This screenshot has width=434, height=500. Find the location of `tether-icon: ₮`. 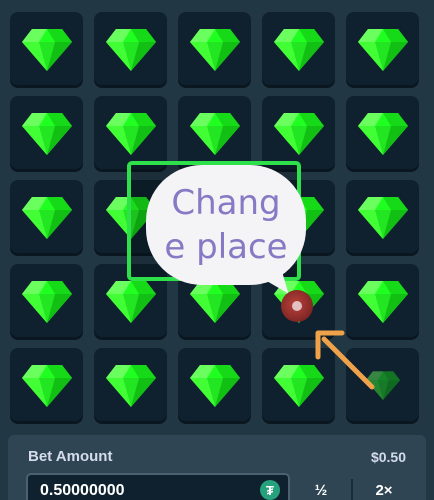

tether-icon: ₮ is located at coordinates (270, 490).